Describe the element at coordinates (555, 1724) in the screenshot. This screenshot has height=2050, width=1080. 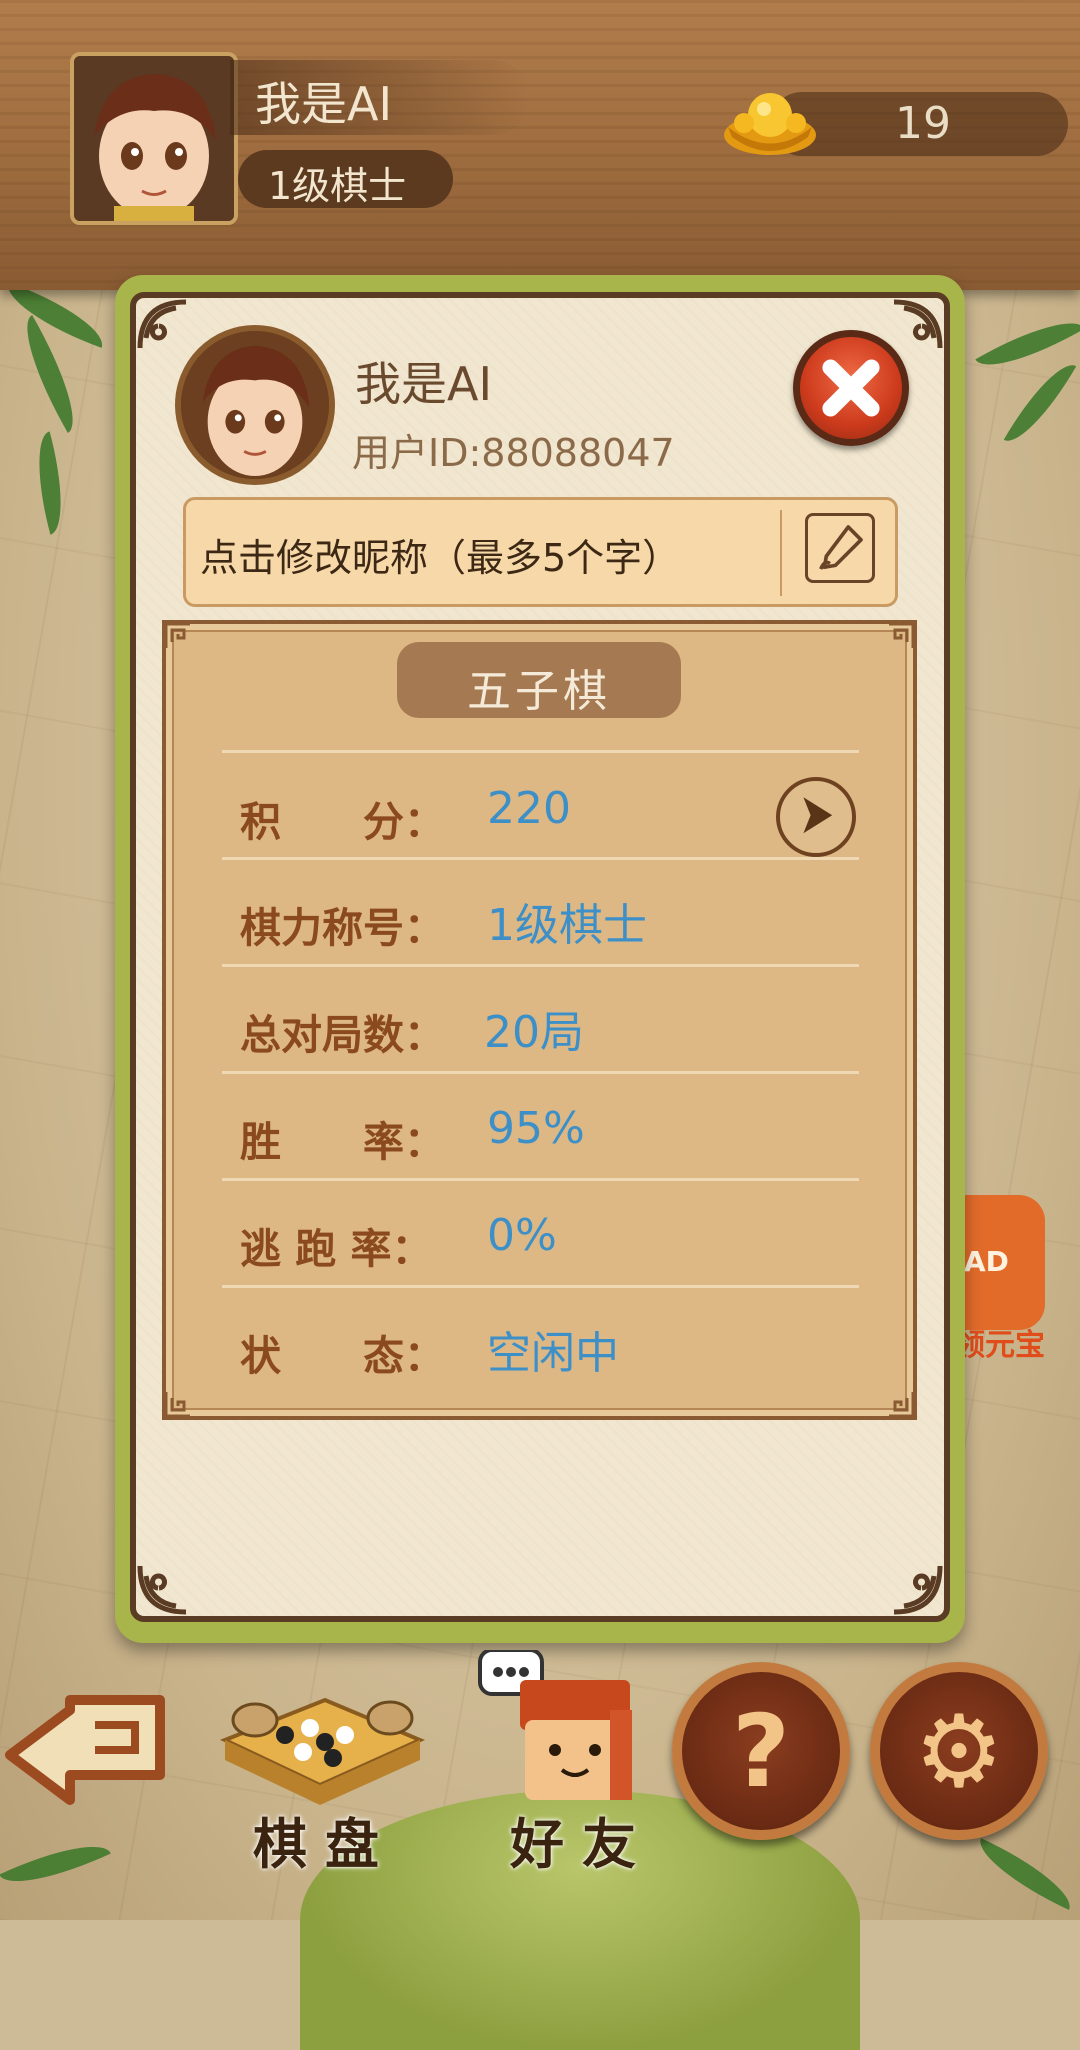
I see `friends-mascot-icon` at that location.